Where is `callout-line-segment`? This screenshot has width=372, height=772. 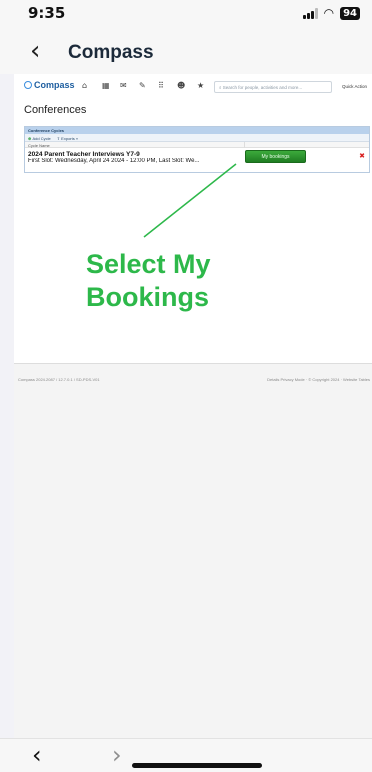 callout-line-segment is located at coordinates (190, 200).